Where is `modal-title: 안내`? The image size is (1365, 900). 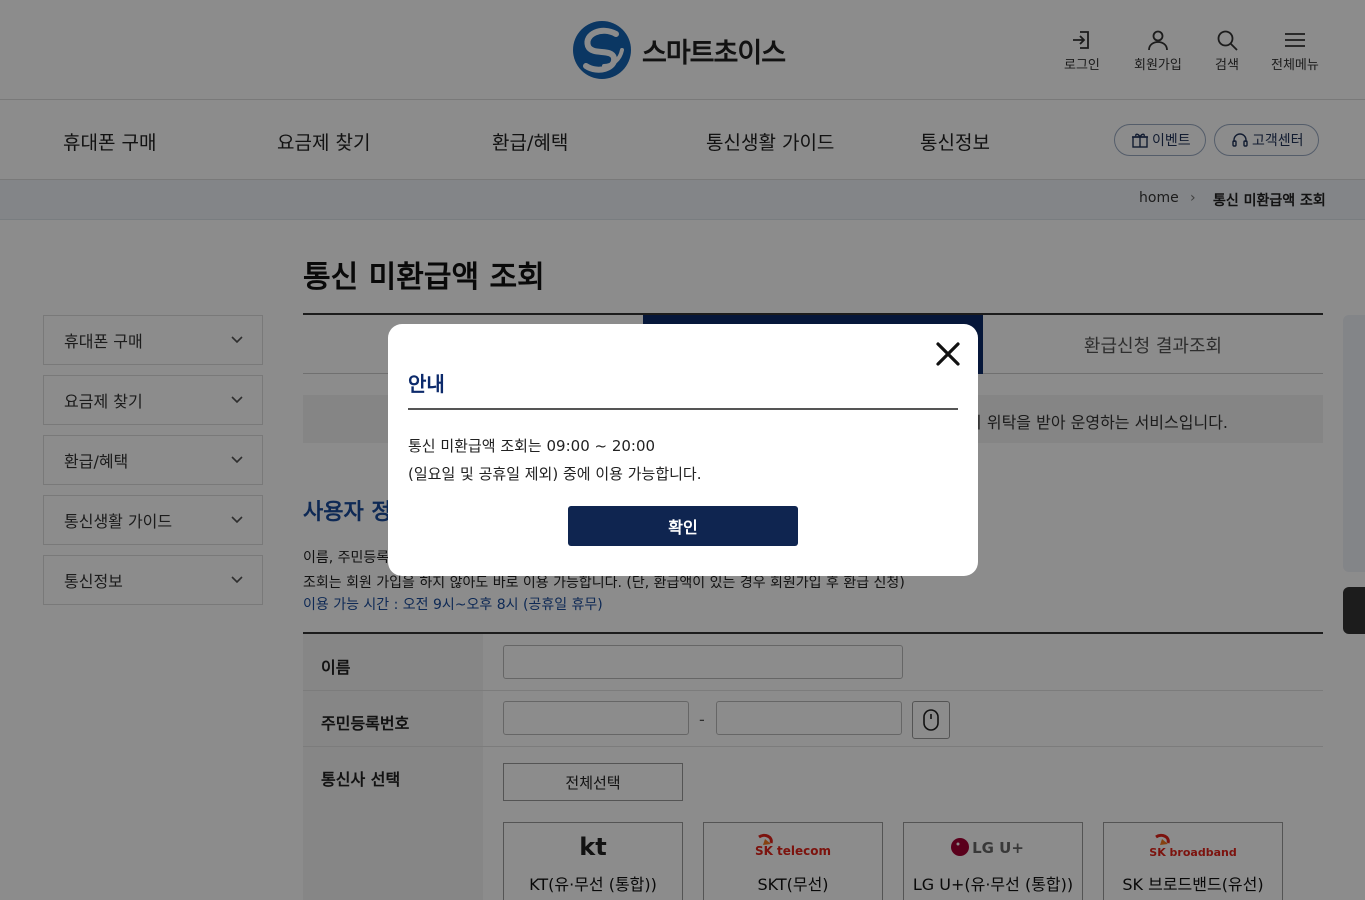
modal-title: 안내 is located at coordinates (426, 384).